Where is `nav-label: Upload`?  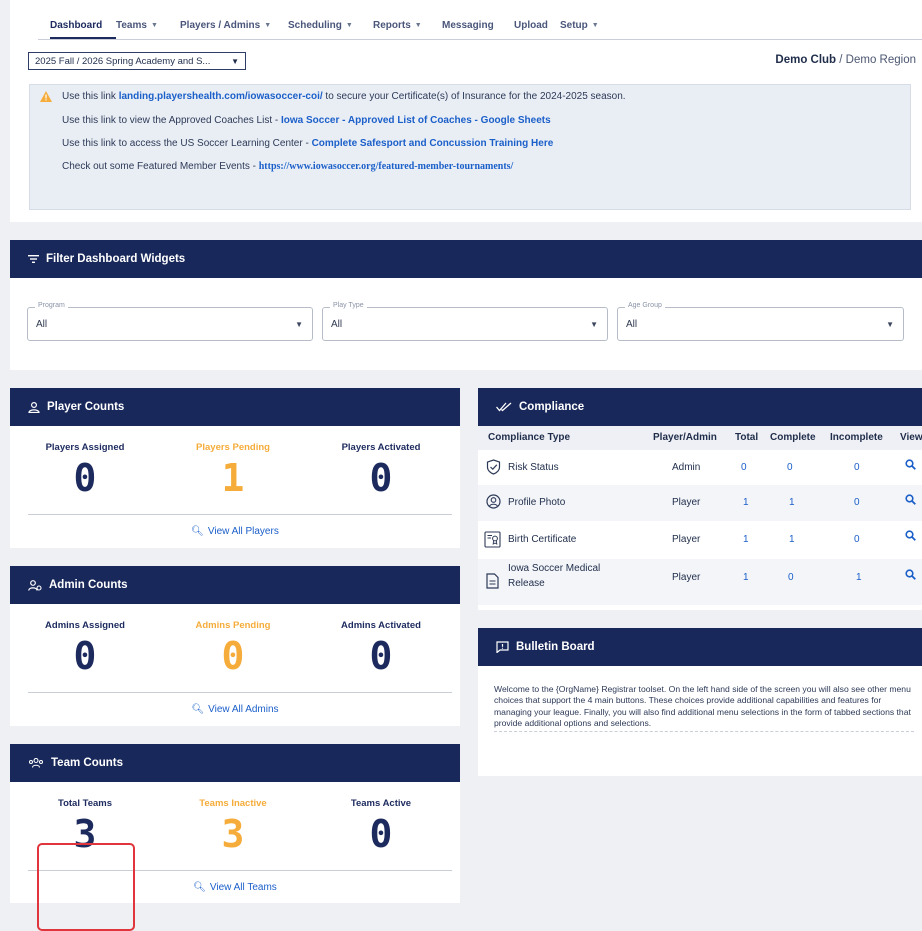
nav-label: Upload is located at coordinates (531, 25).